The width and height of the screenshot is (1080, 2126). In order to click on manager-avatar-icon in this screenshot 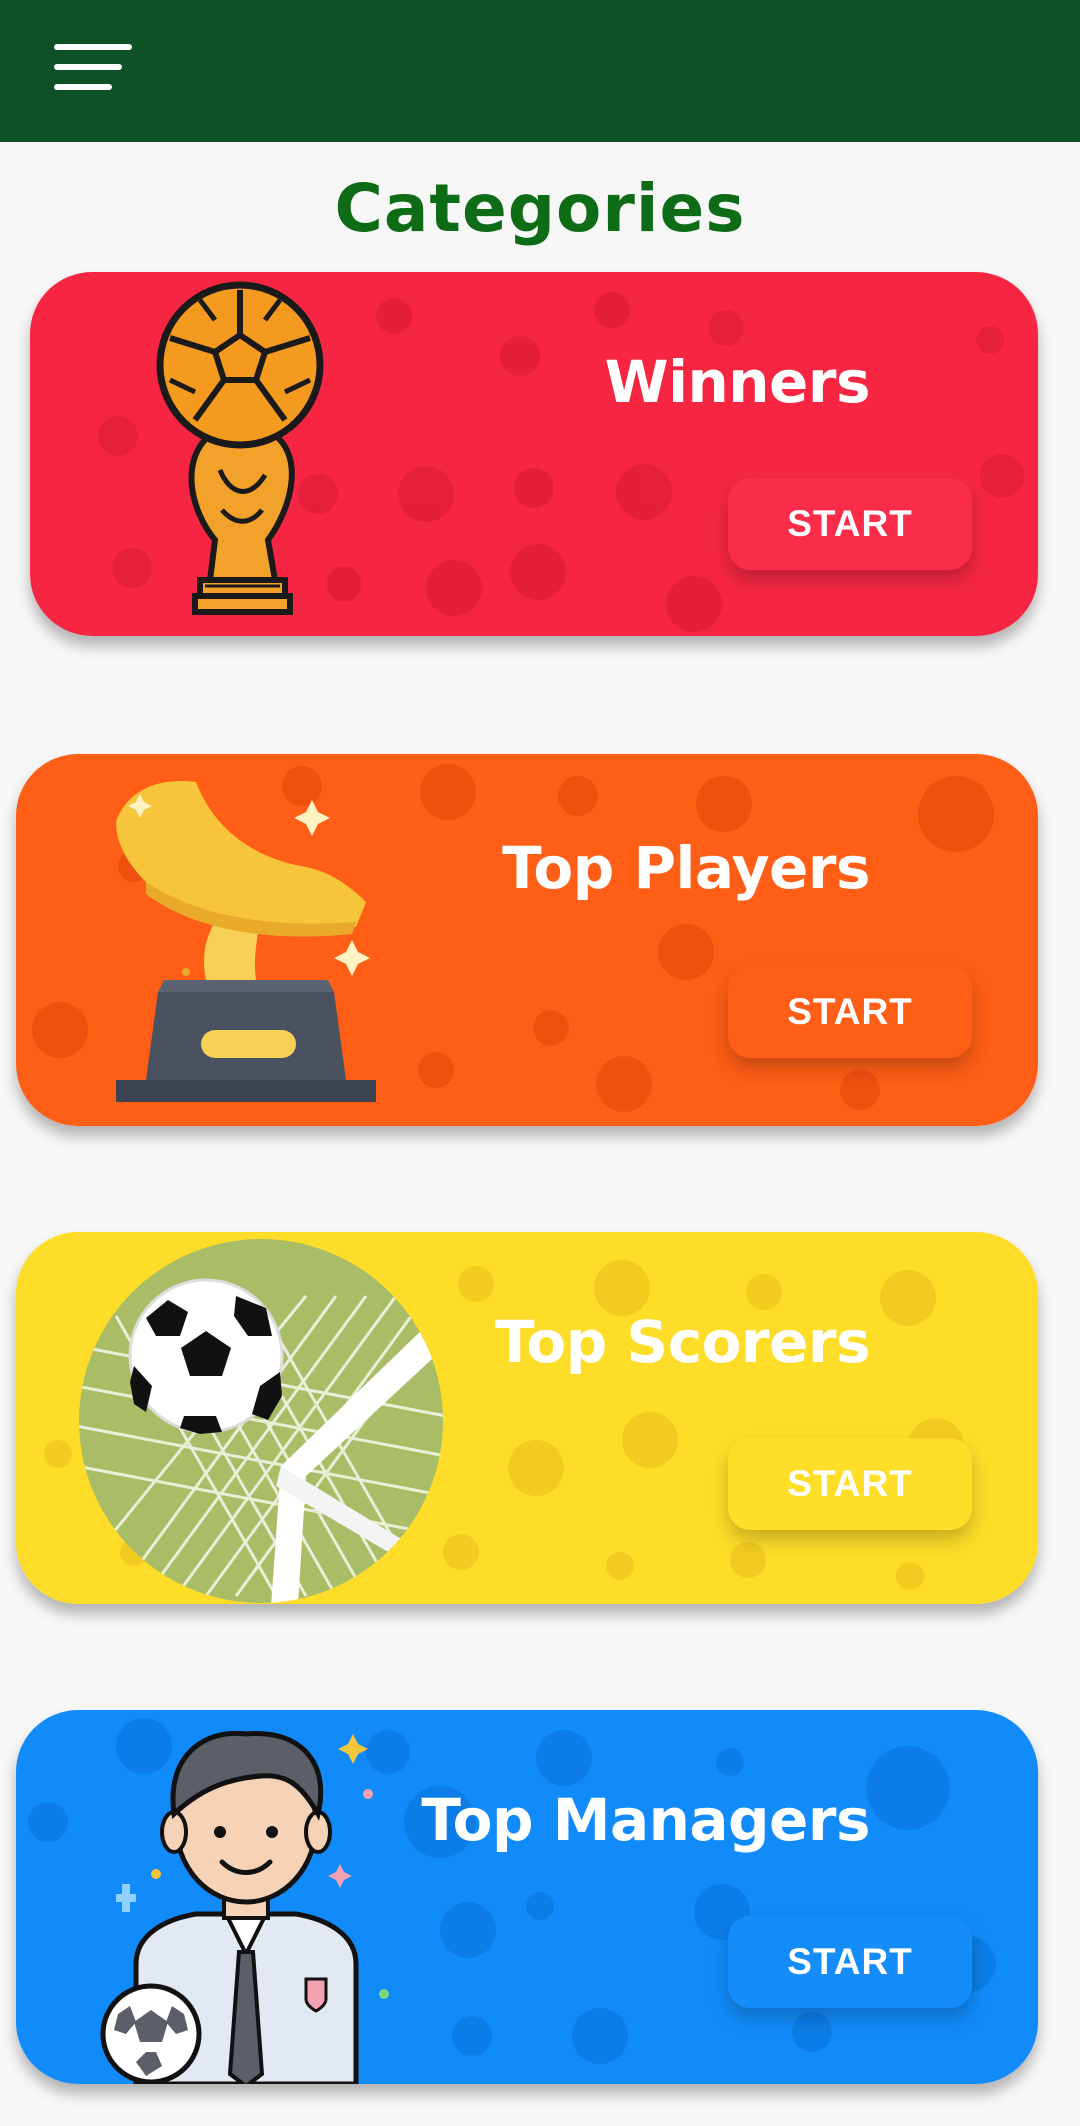, I will do `click(244, 1907)`.